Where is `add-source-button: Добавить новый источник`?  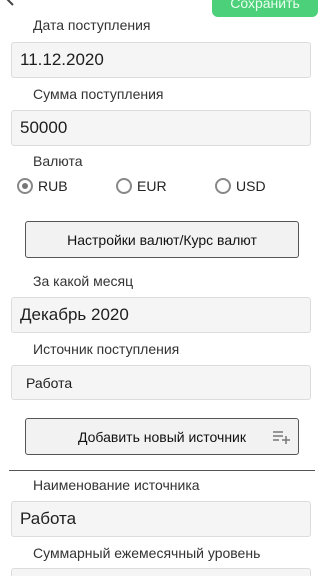 add-source-button: Добавить новый источник is located at coordinates (162, 436).